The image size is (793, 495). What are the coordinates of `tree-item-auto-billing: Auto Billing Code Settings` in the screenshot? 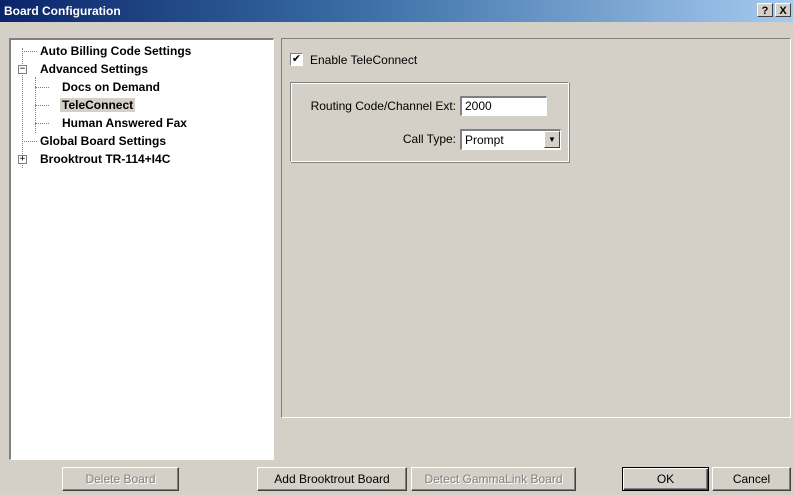 It's located at (115, 51).